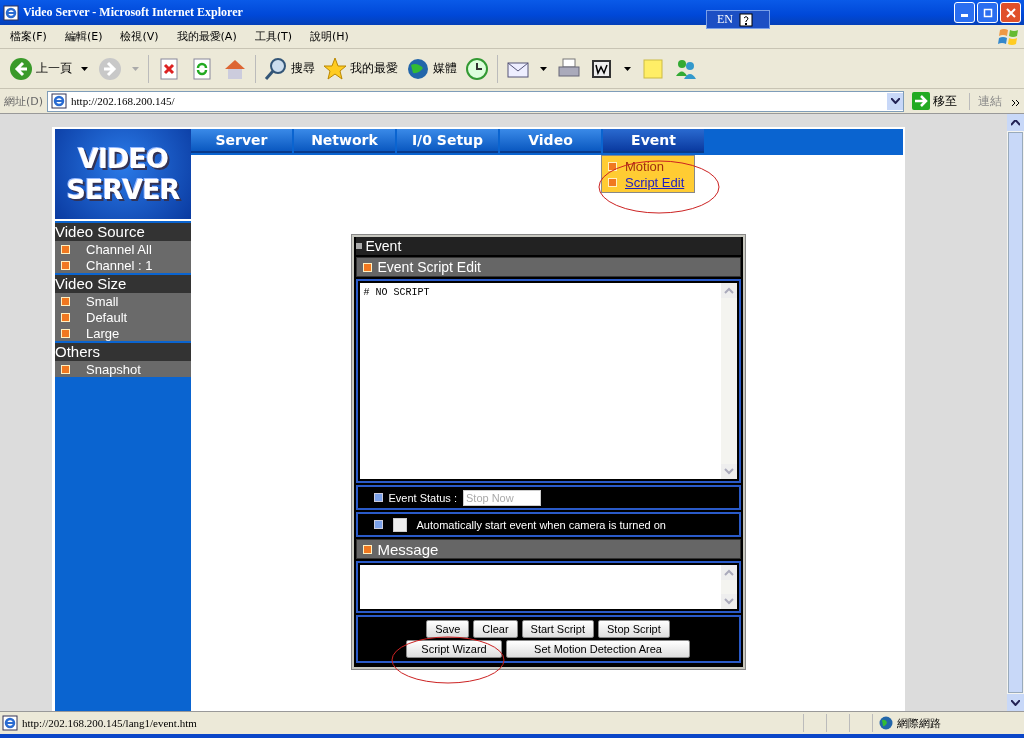 This screenshot has width=1024, height=738. Describe the element at coordinates (964, 15) in the screenshot. I see `minimize-icon` at that location.